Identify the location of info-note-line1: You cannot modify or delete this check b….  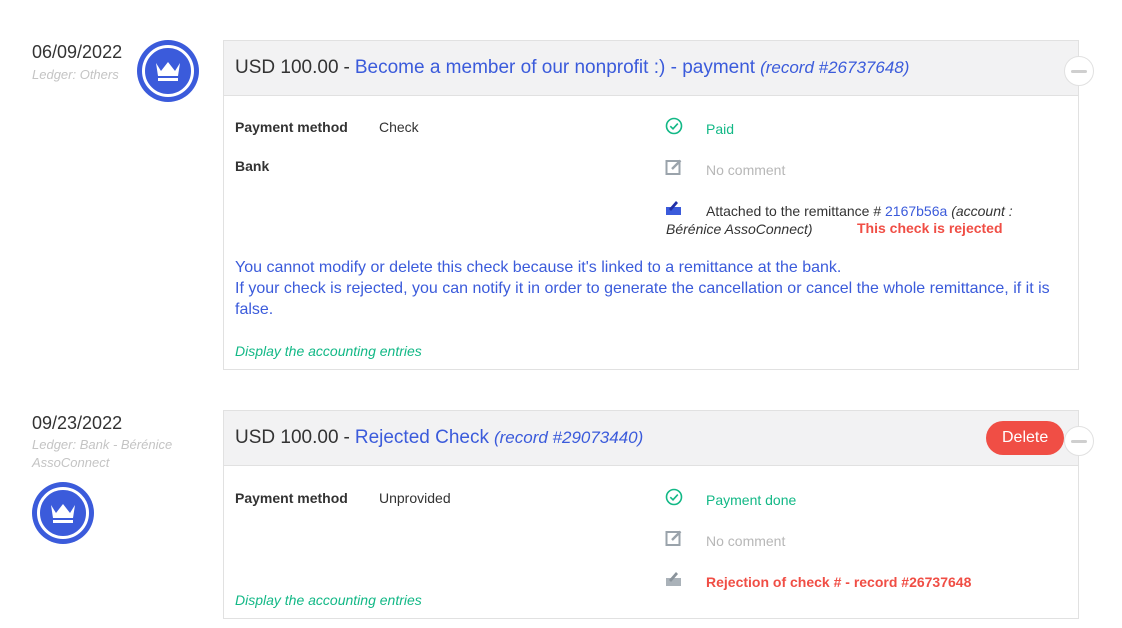
(538, 267).